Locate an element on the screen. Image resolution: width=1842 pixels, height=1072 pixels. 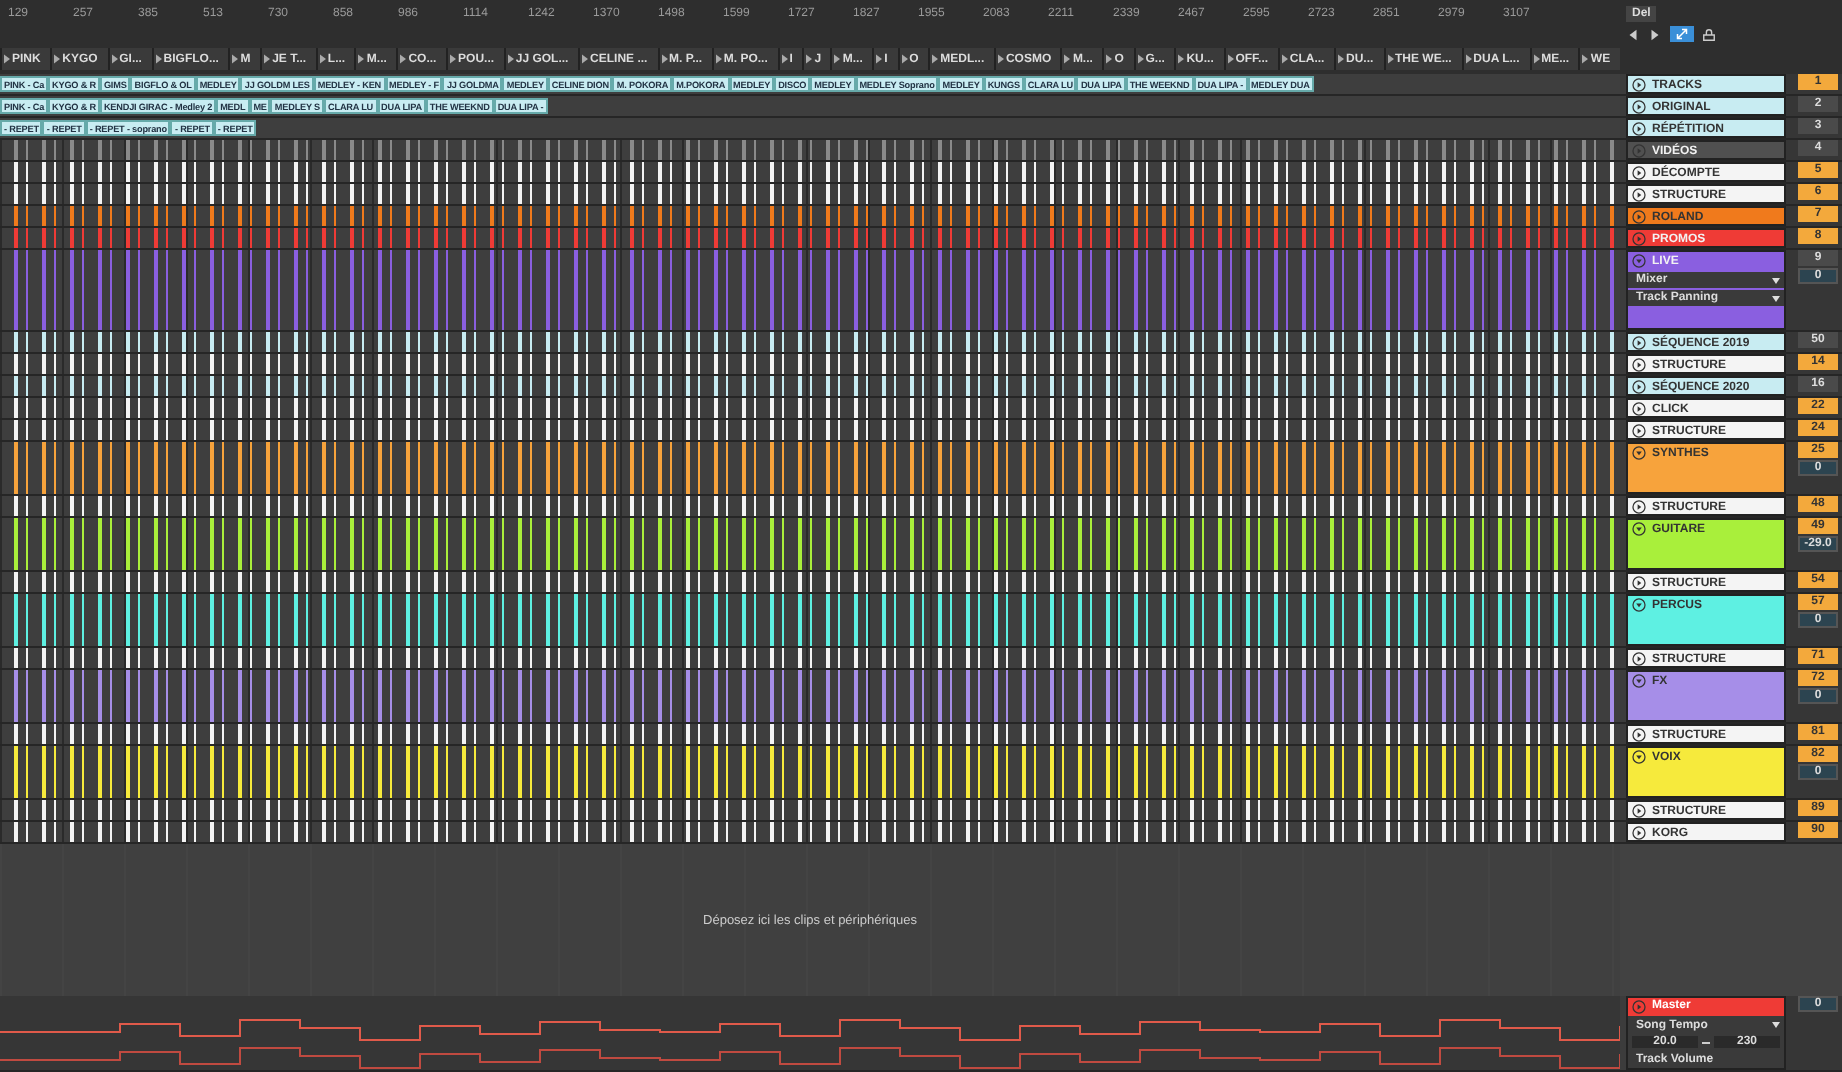
diagonal-arrows-icon is located at coordinates (1682, 34).